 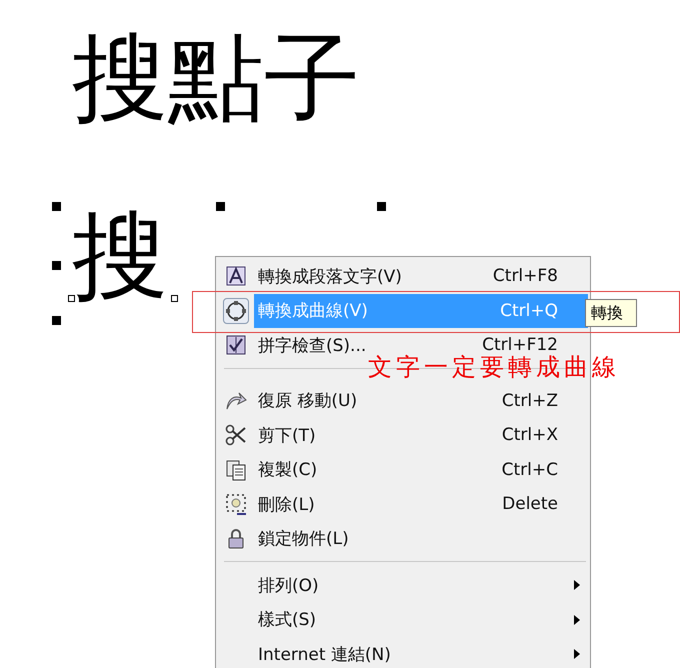 I want to click on dotted-selection-icon, so click(x=236, y=504).